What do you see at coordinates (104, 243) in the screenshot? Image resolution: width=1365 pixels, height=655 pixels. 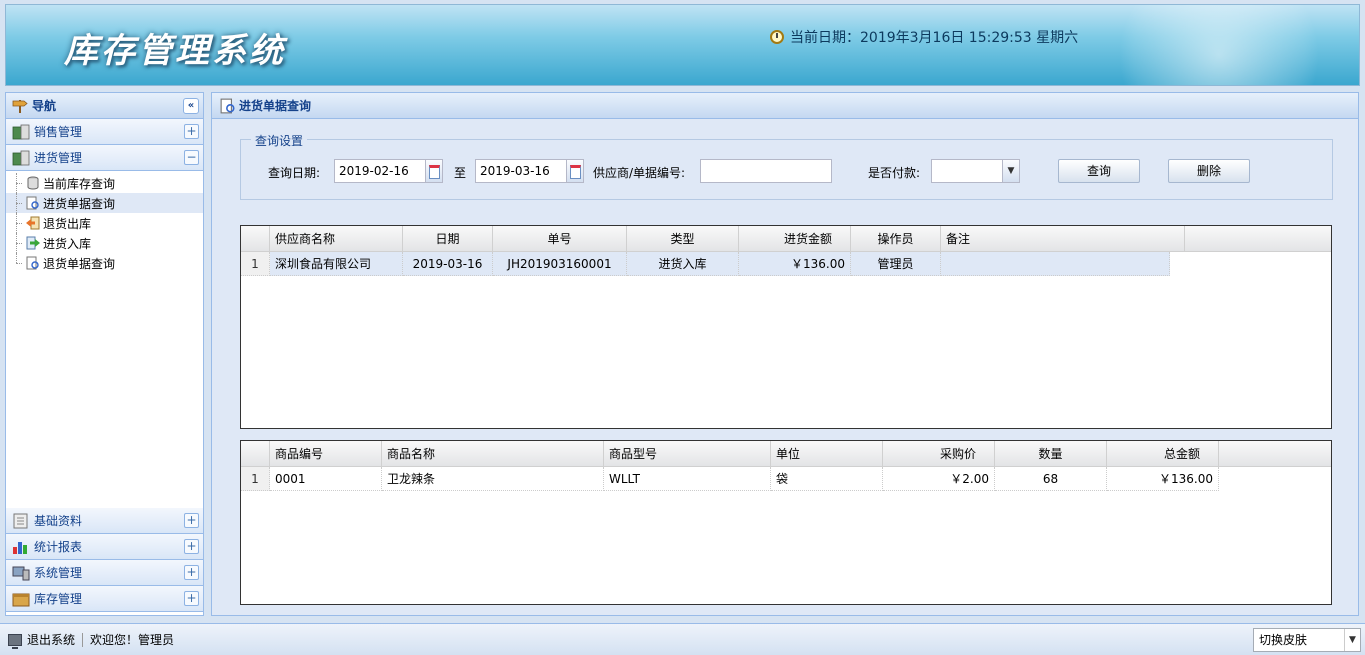 I see `tree-item-stock-in: 进货入库` at bounding box center [104, 243].